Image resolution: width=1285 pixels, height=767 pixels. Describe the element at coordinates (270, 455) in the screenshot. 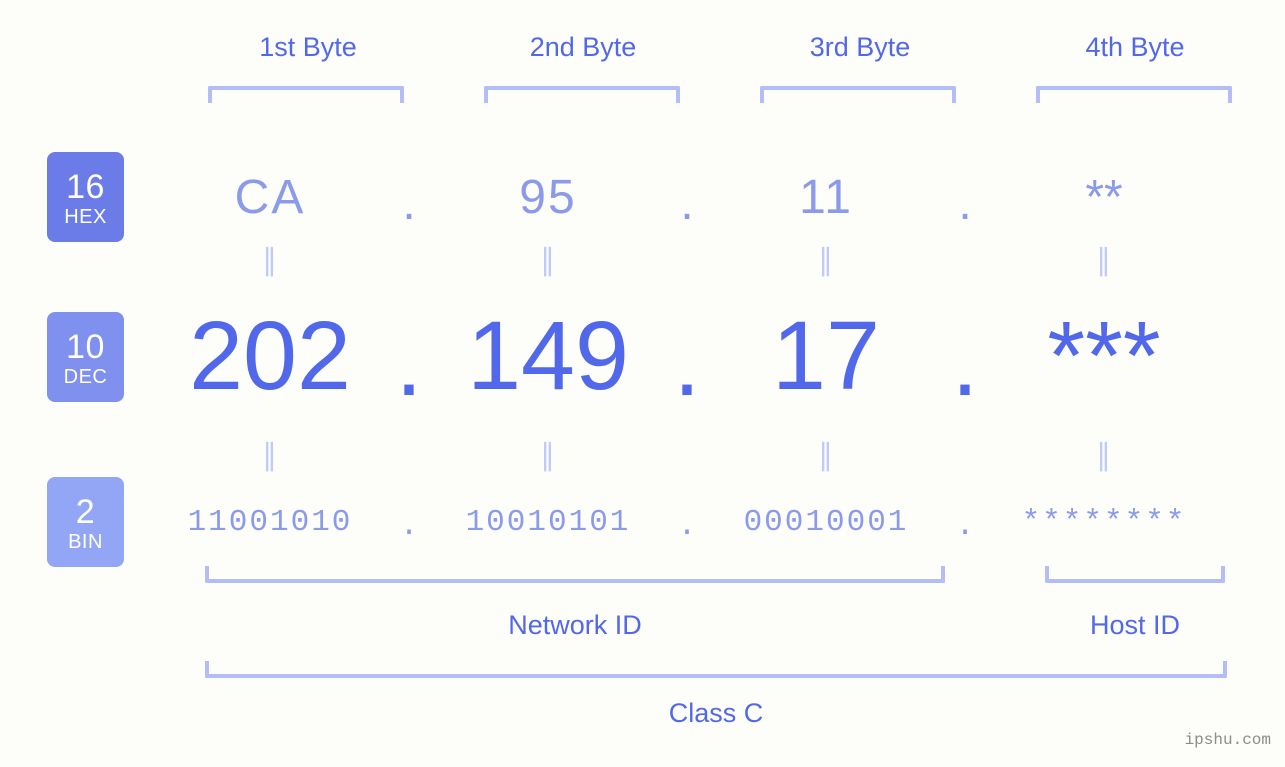

I see `equals-marker-2-1: ∥` at that location.